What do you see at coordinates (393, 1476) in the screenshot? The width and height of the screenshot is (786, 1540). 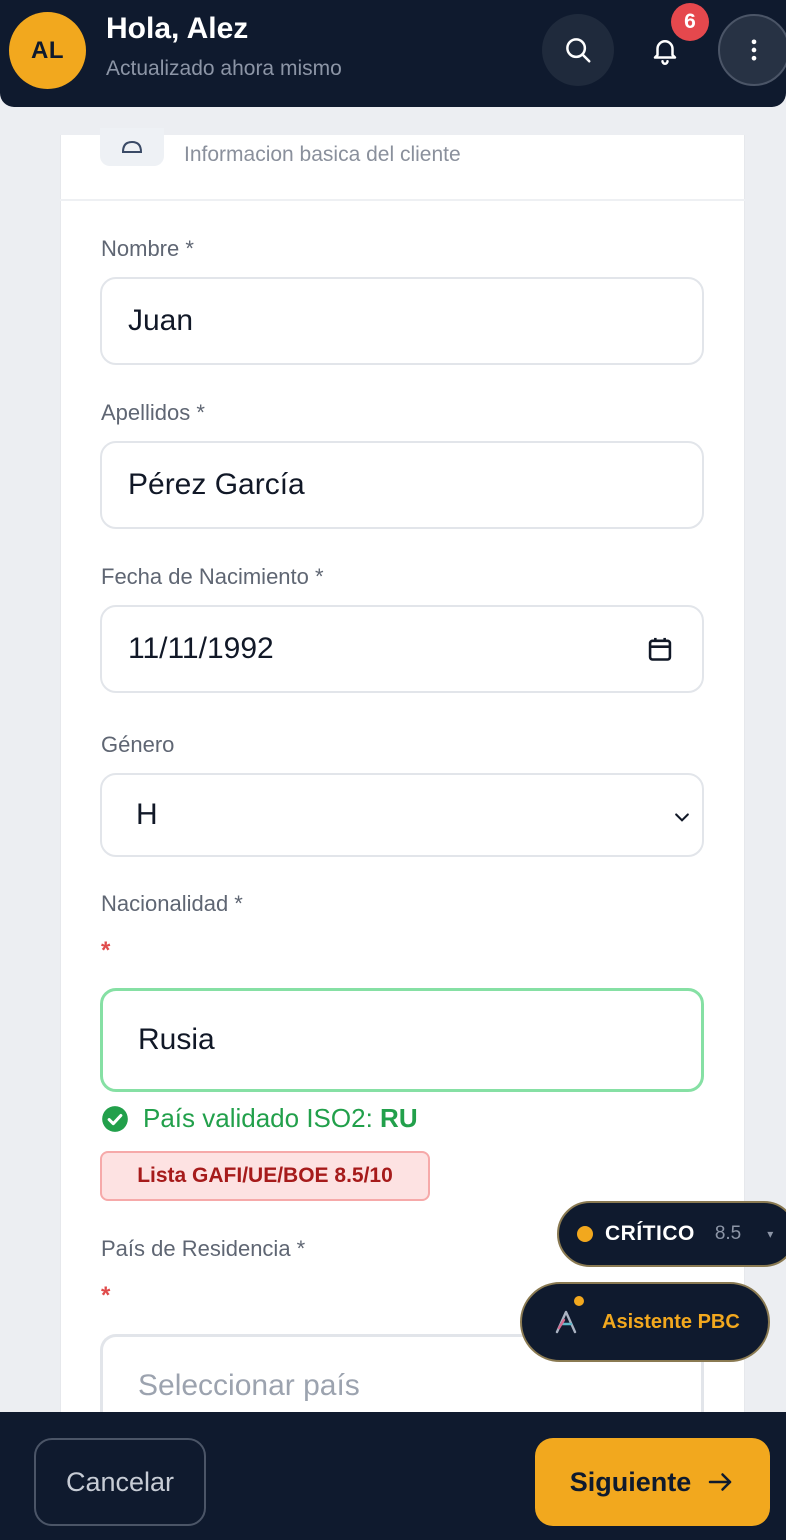 I see `form-footer: Cancelar Siguiente` at bounding box center [393, 1476].